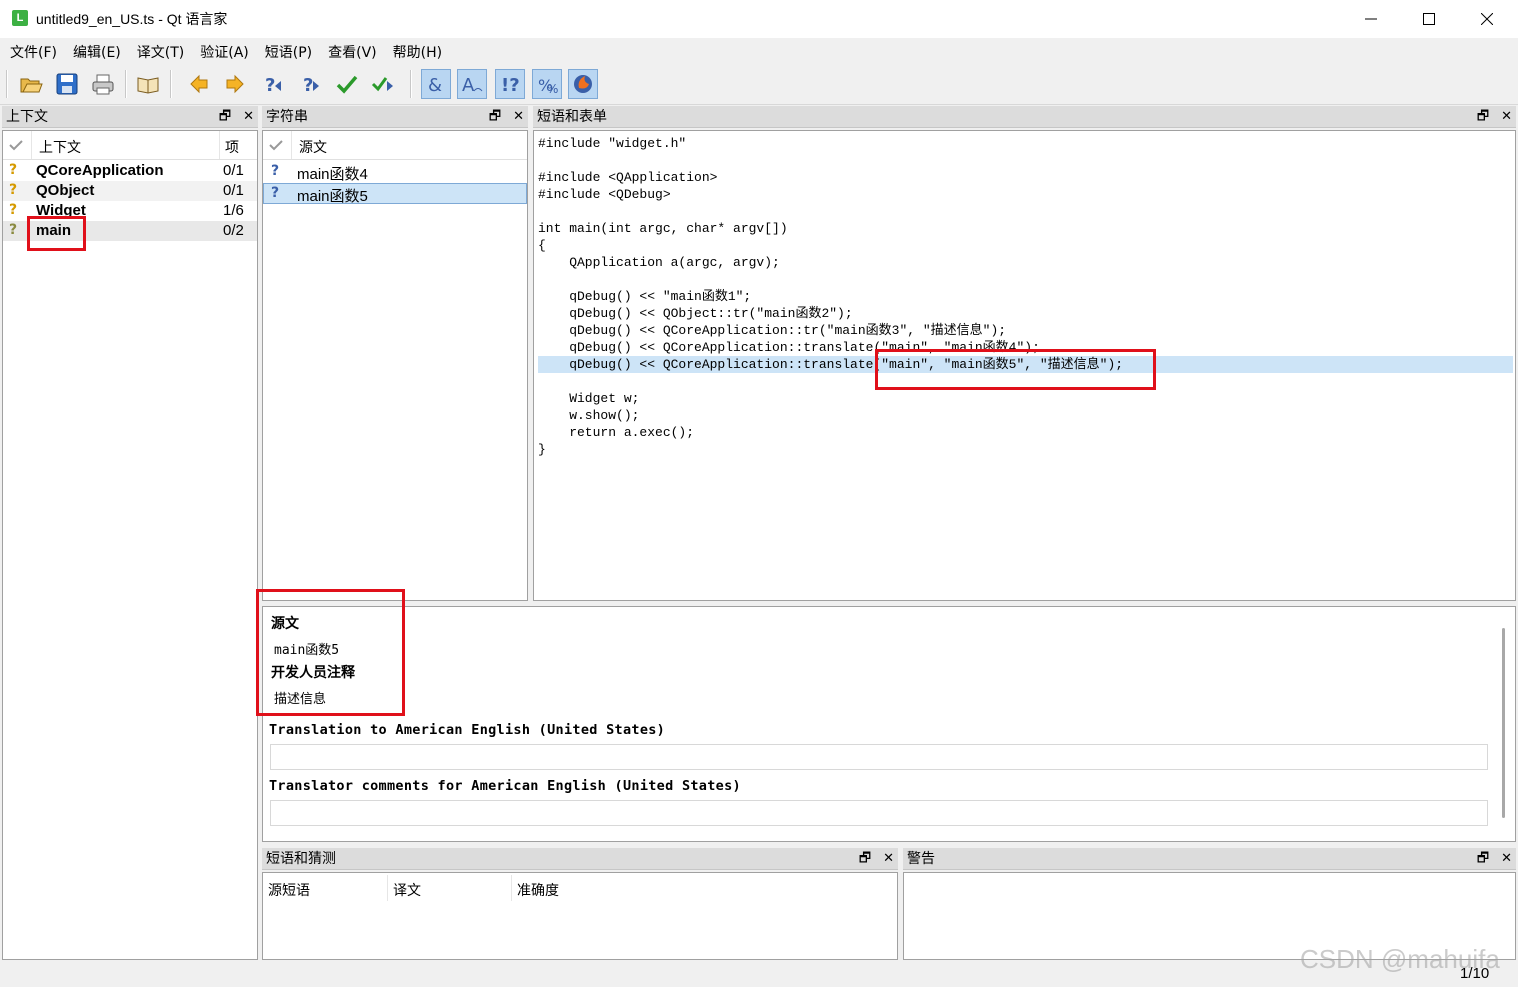 The width and height of the screenshot is (1518, 987). I want to click on code-line: qDebug() << QObject::tr("main函数2");, so click(695, 313).